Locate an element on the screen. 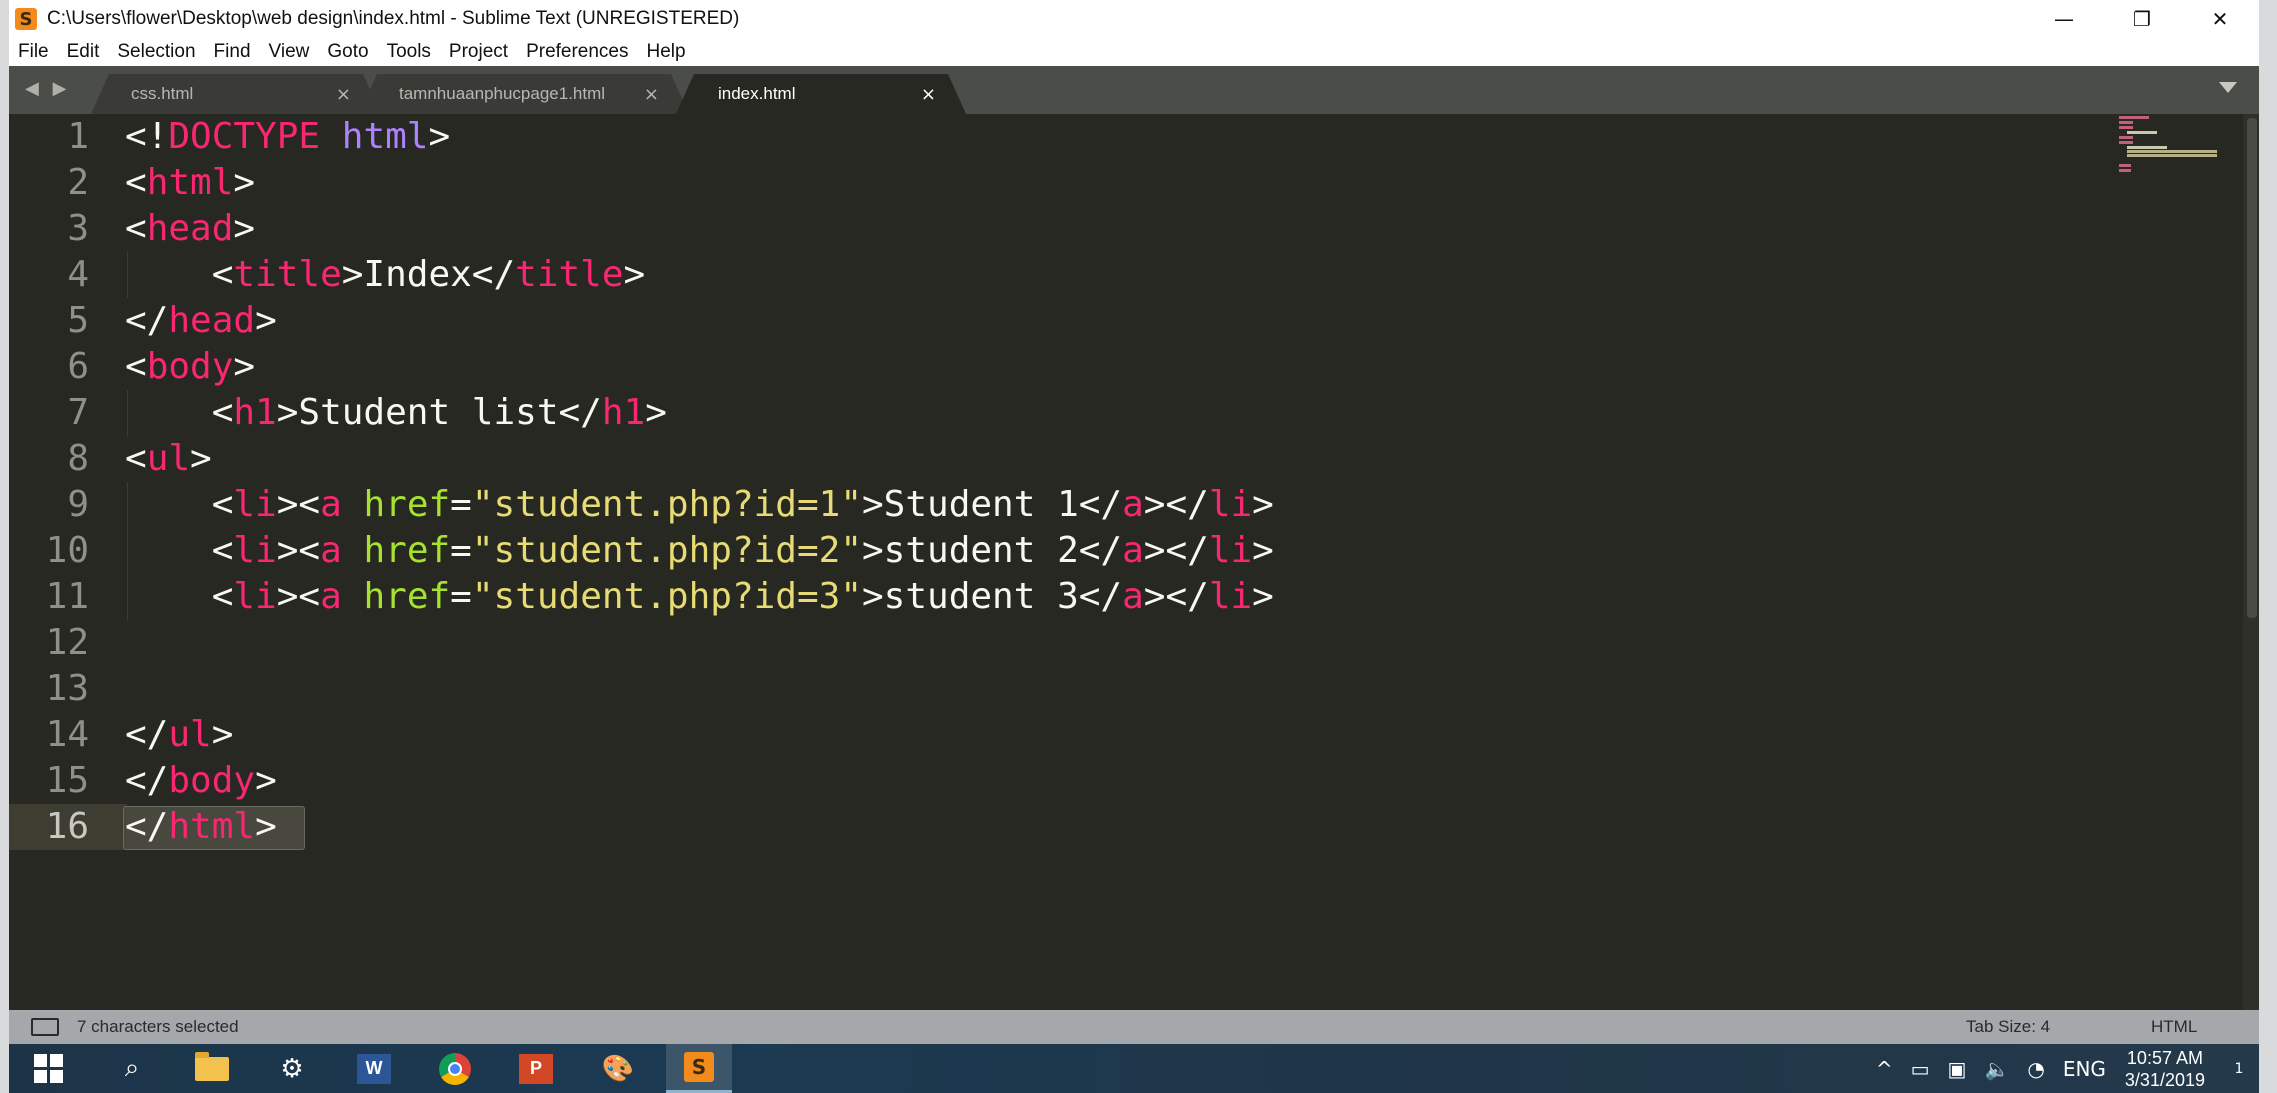 Image resolution: width=2277 pixels, height=1093 pixels. menu-help: Help is located at coordinates (666, 52).